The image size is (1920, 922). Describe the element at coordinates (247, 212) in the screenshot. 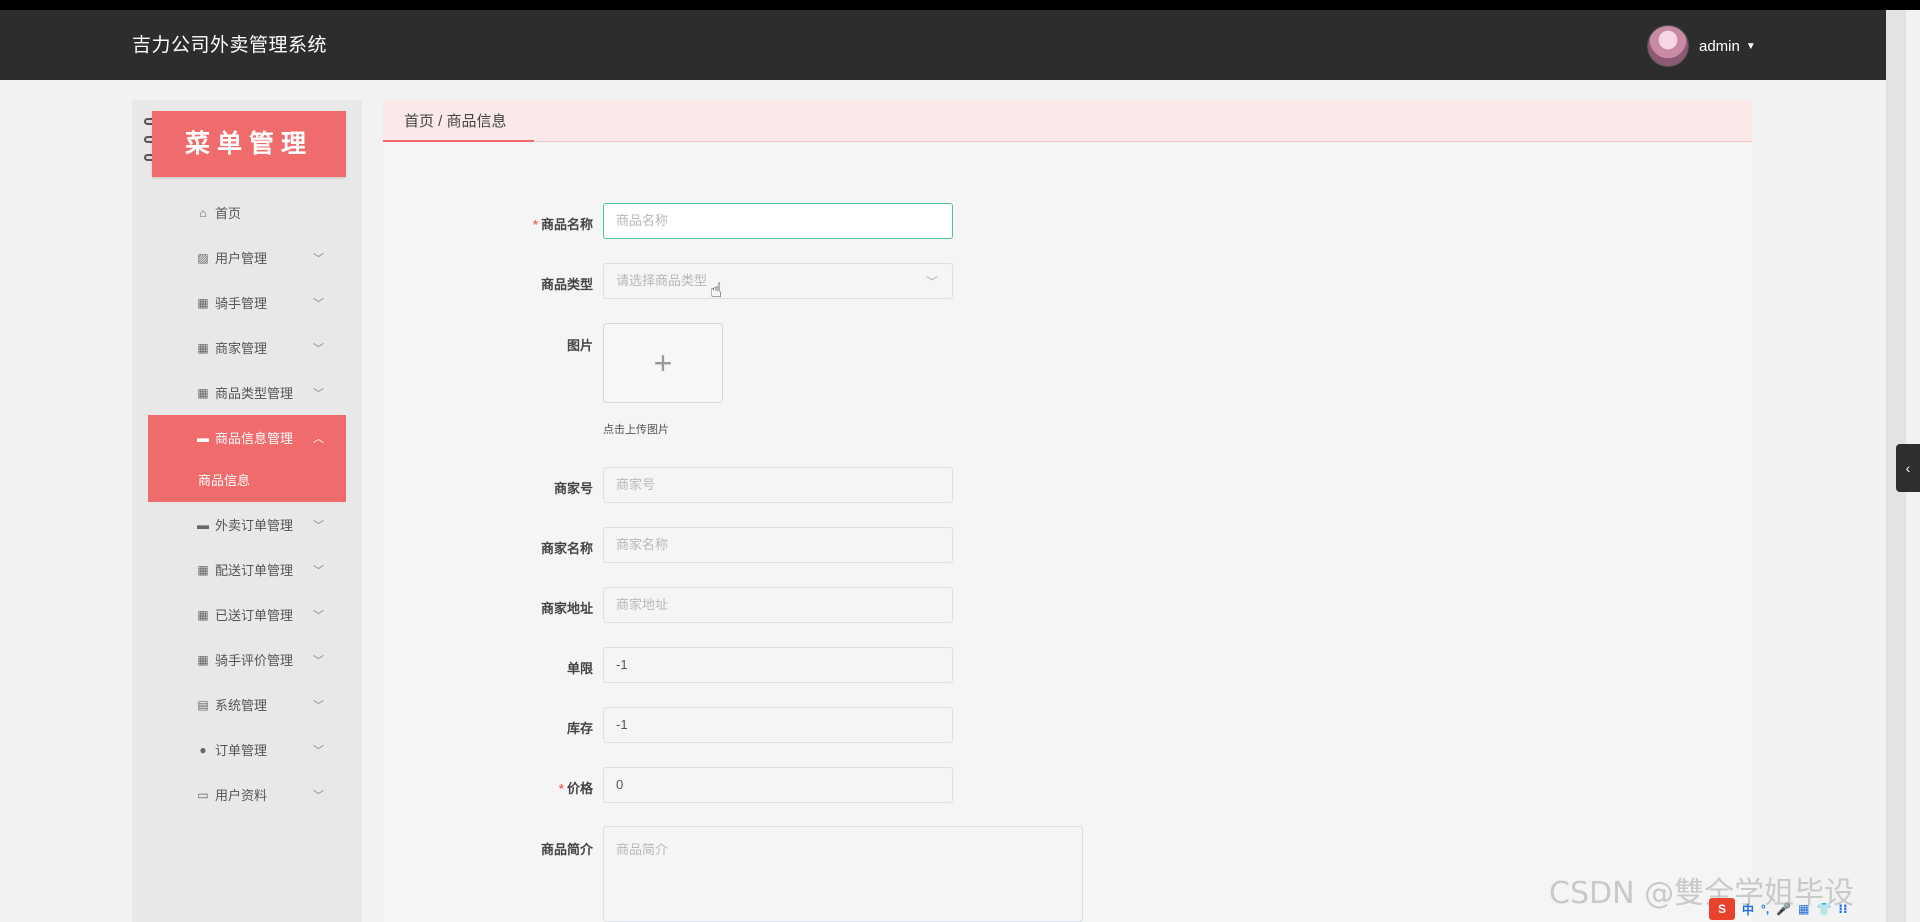

I see `sidebar-item: ⌂ 首页` at that location.